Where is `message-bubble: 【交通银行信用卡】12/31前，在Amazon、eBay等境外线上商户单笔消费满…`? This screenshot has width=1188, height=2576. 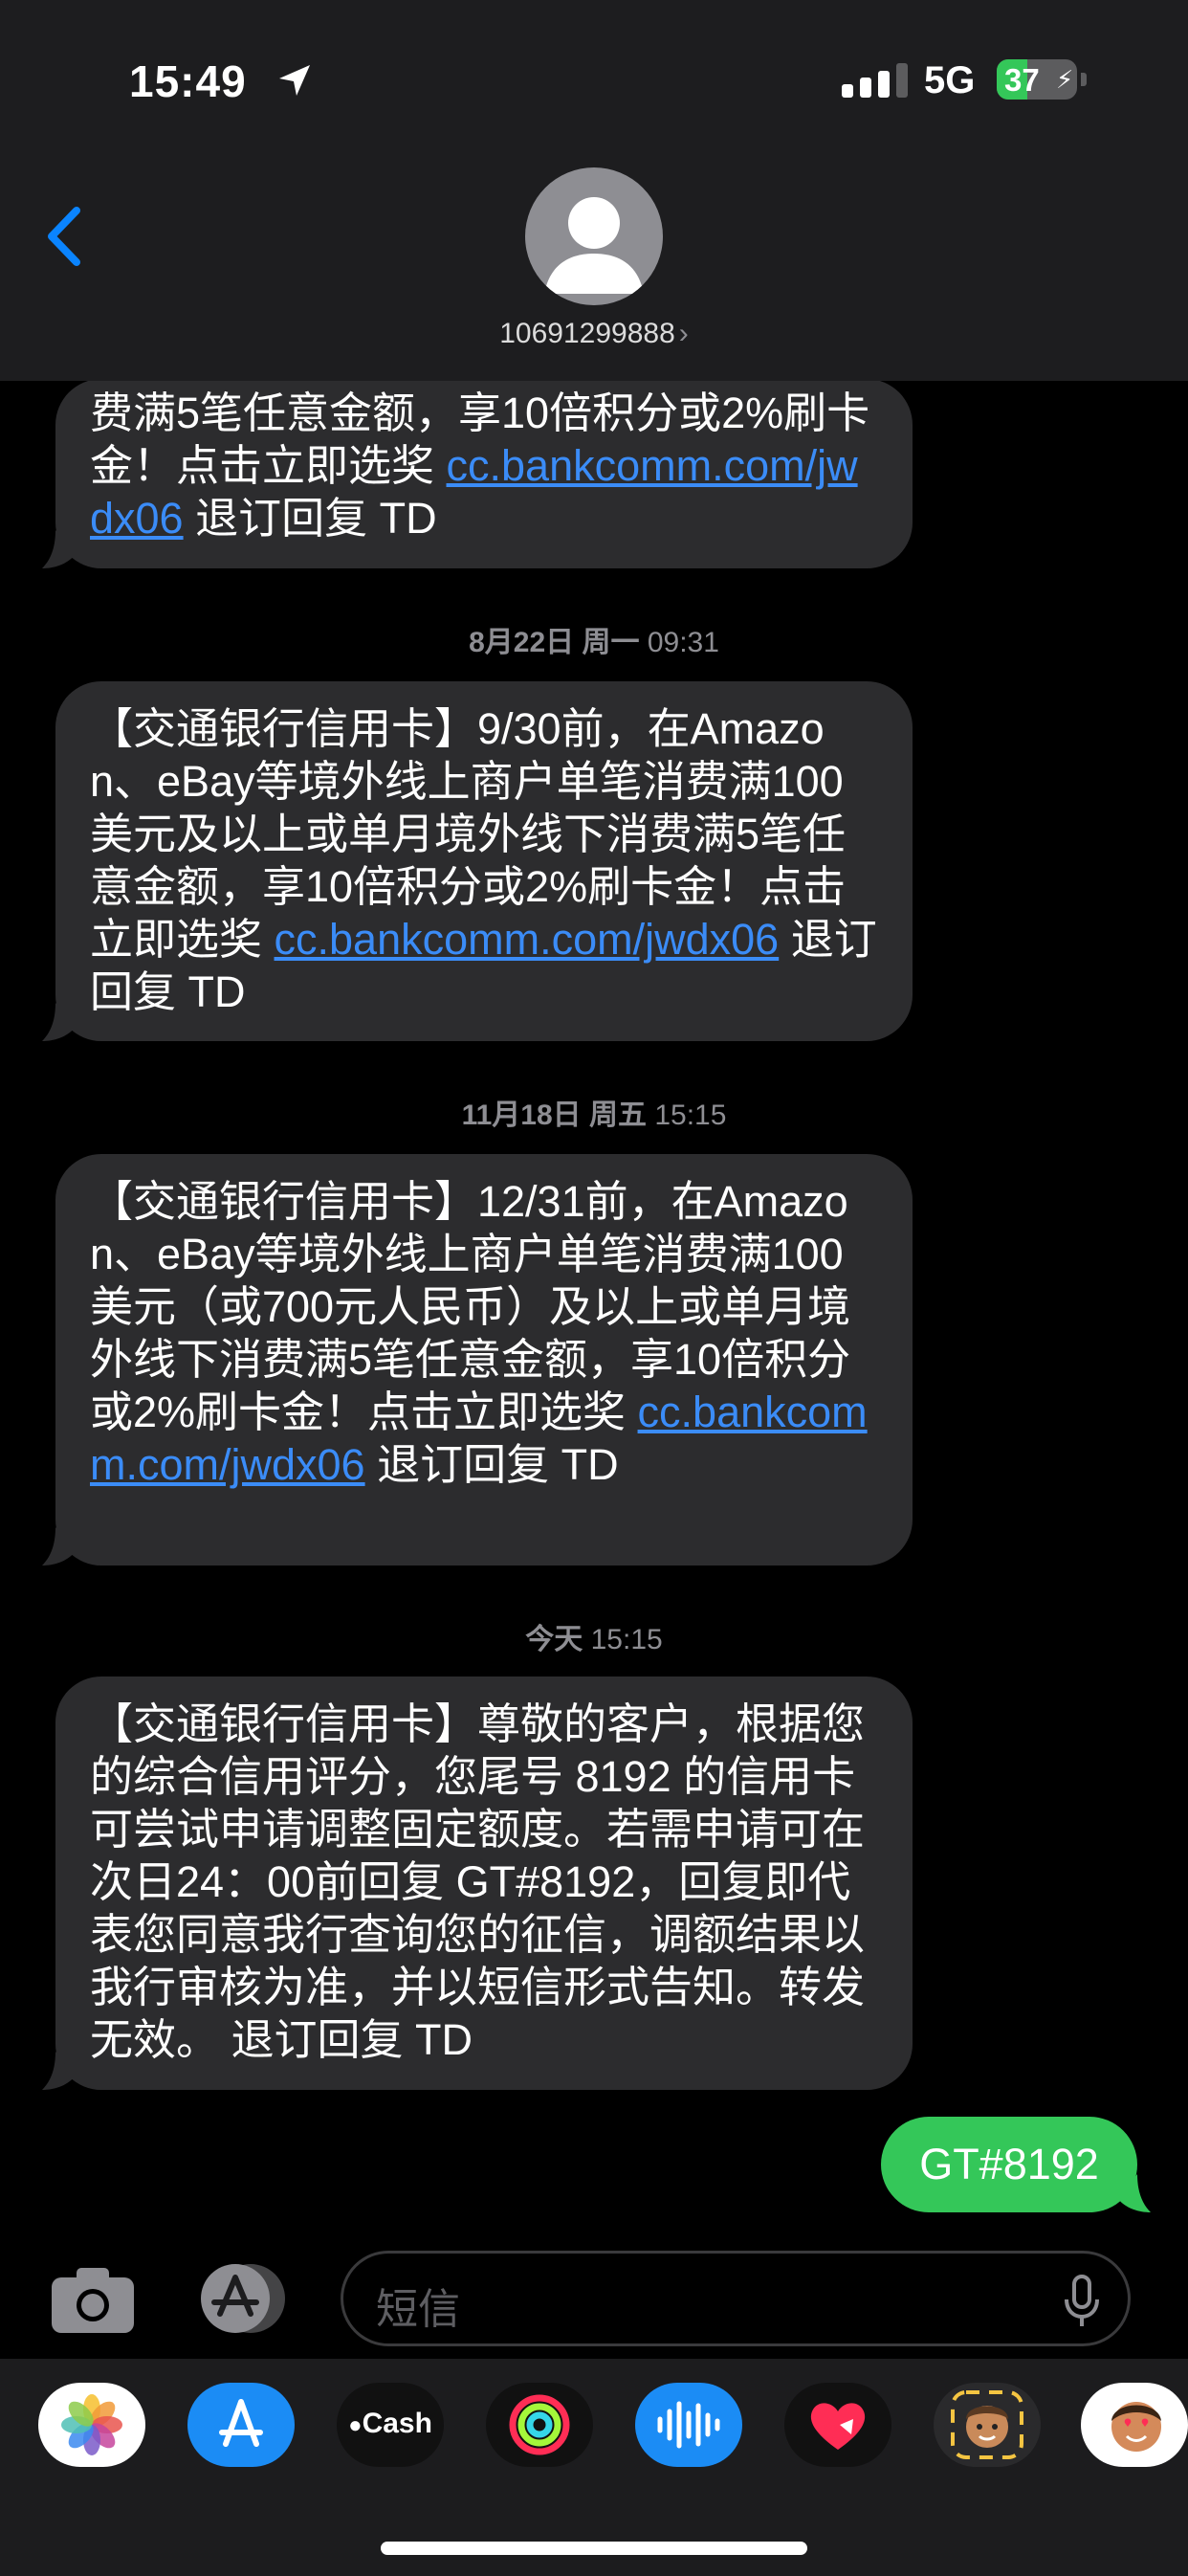
message-bubble: 【交通银行信用卡】12/31前，在Amazon、eBay等境外线上商户单笔消费满… is located at coordinates (477, 1360).